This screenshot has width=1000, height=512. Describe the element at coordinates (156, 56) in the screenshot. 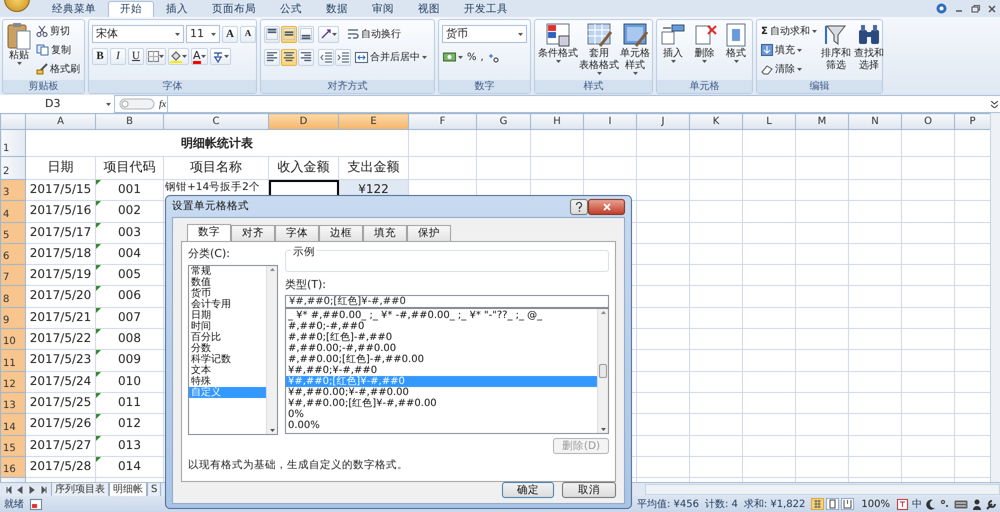

I see `borders-button` at that location.